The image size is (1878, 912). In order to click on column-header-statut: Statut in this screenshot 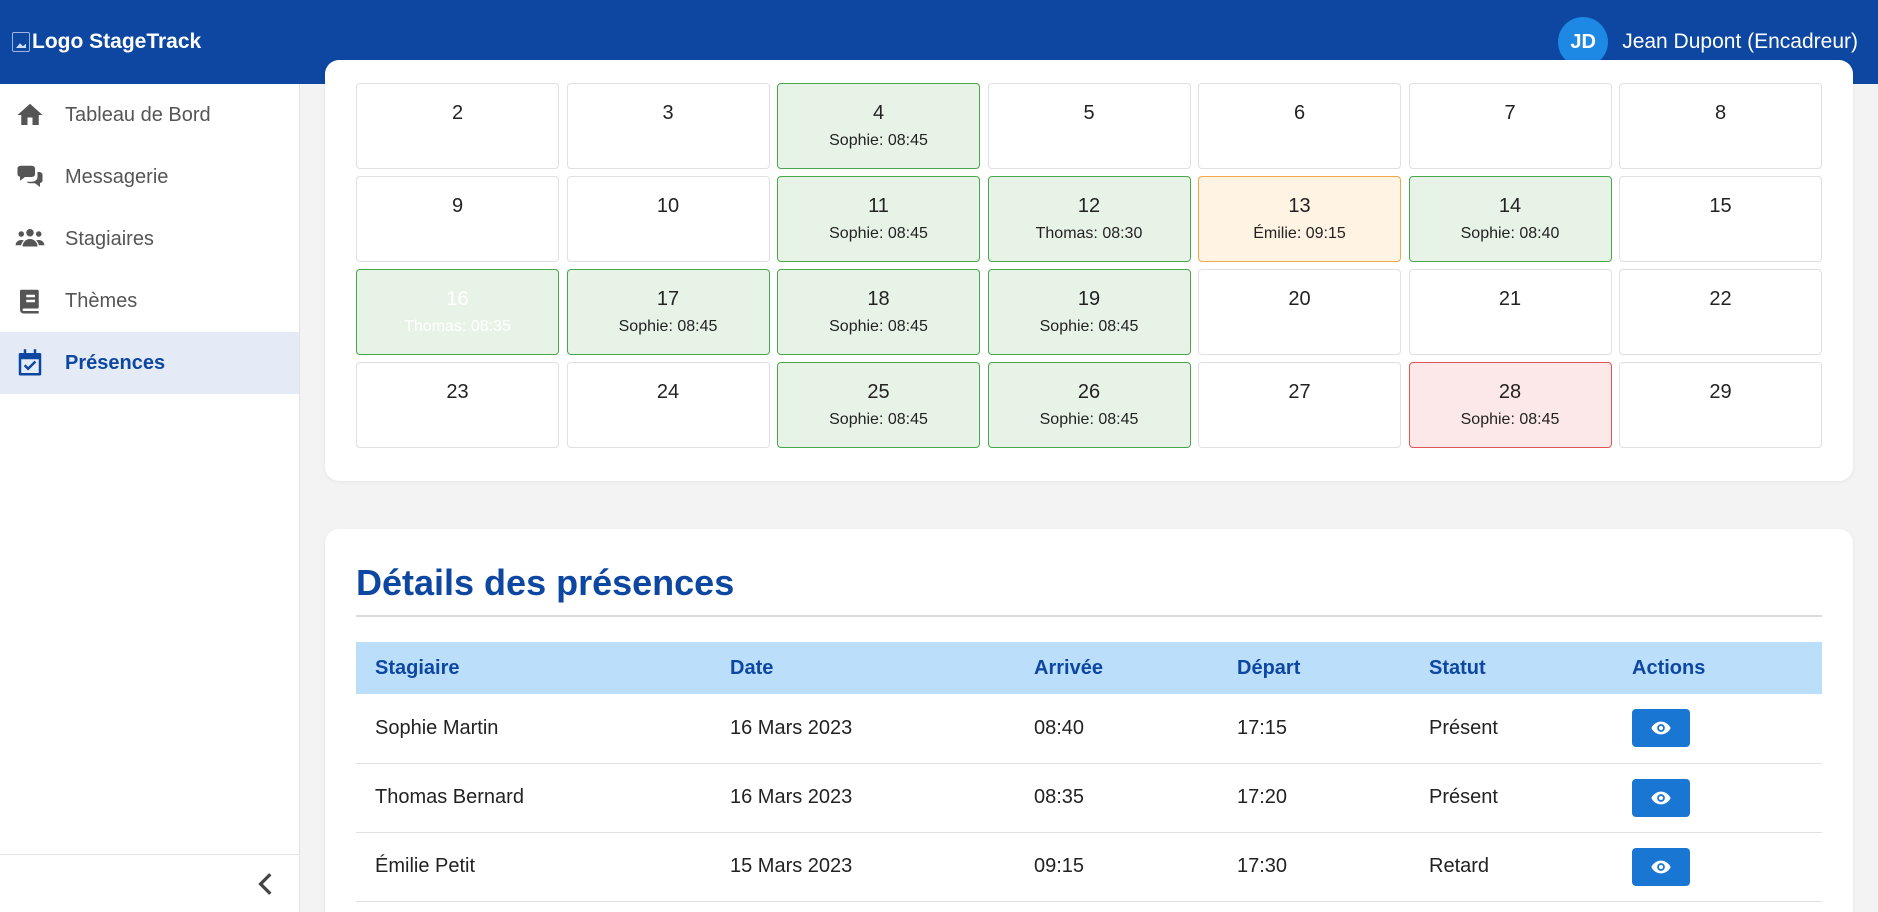, I will do `click(1511, 668)`.